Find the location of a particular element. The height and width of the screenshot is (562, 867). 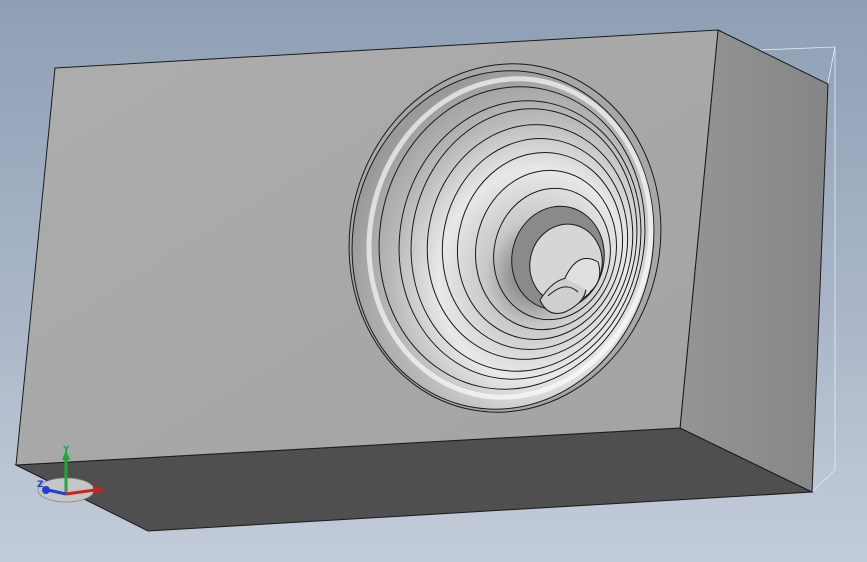

x-axis-label: X is located at coordinates (100, 492).